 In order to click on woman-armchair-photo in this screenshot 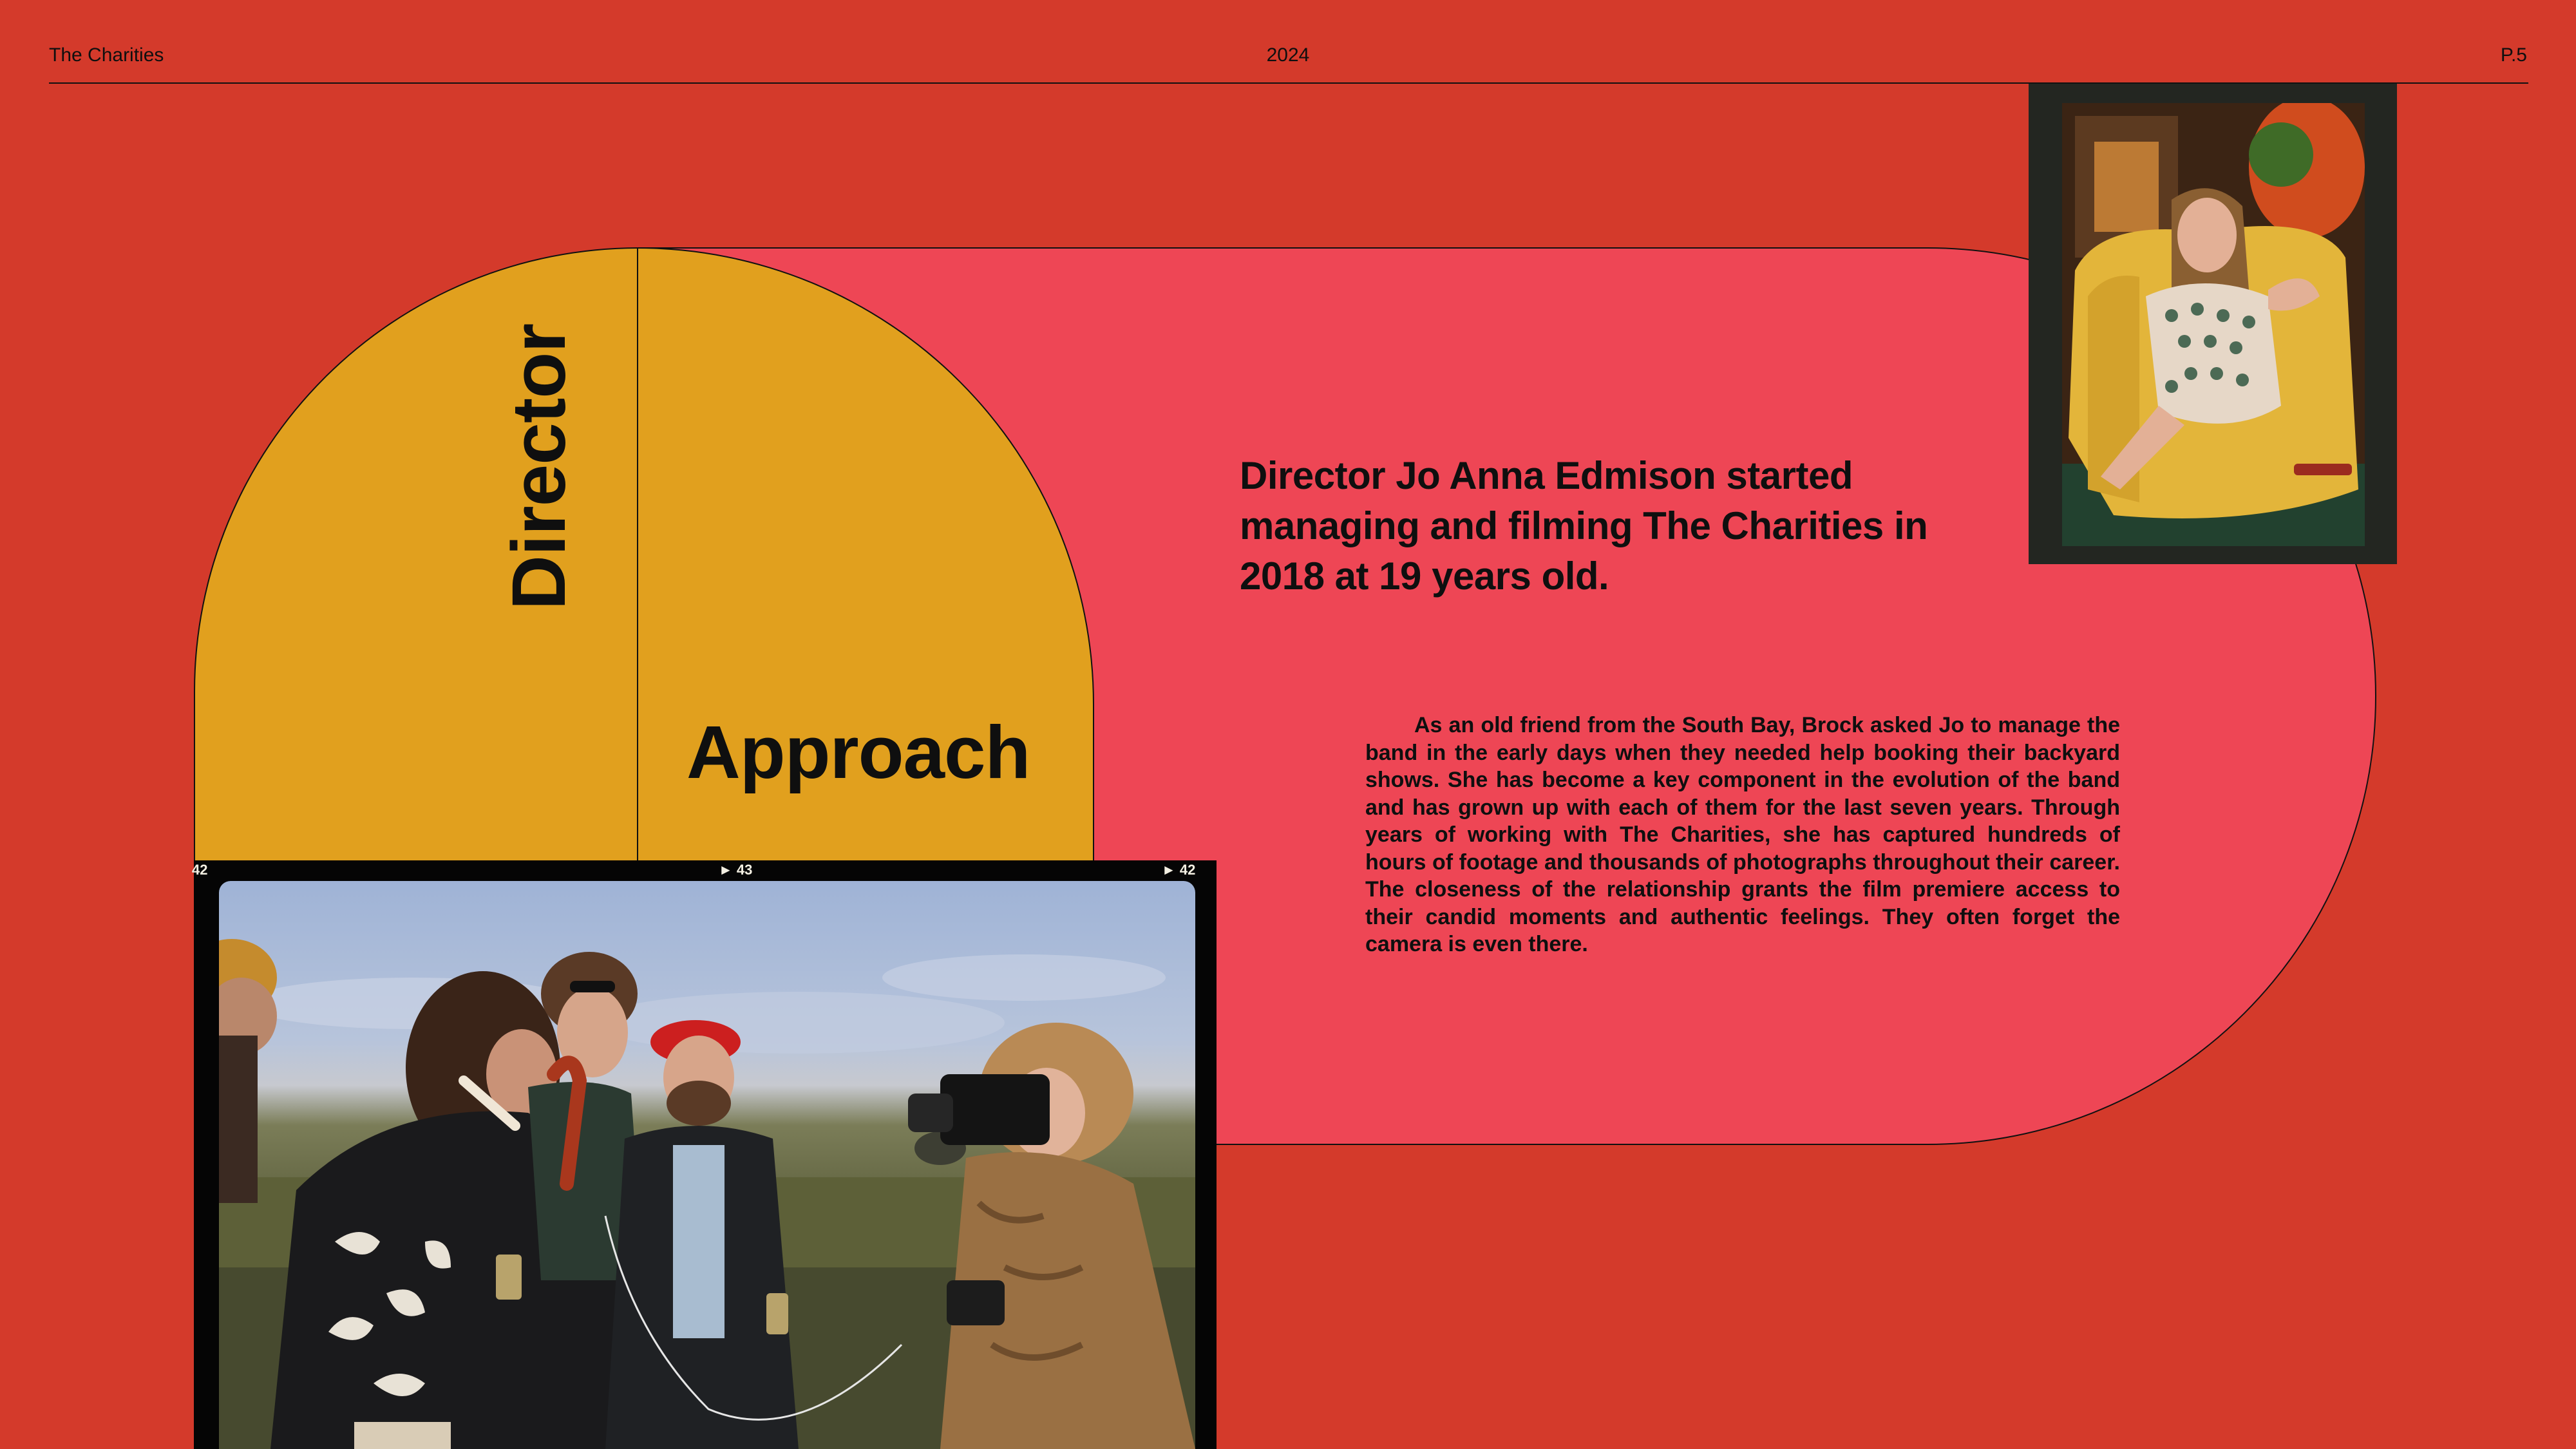, I will do `click(2213, 325)`.